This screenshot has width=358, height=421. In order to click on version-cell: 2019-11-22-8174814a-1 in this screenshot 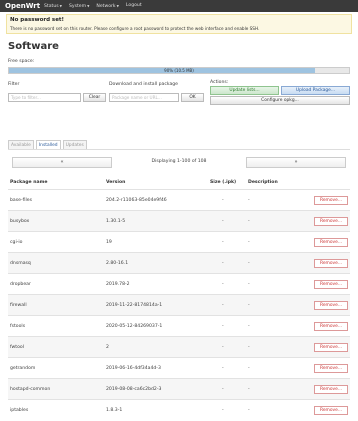, I will do `click(134, 305)`.